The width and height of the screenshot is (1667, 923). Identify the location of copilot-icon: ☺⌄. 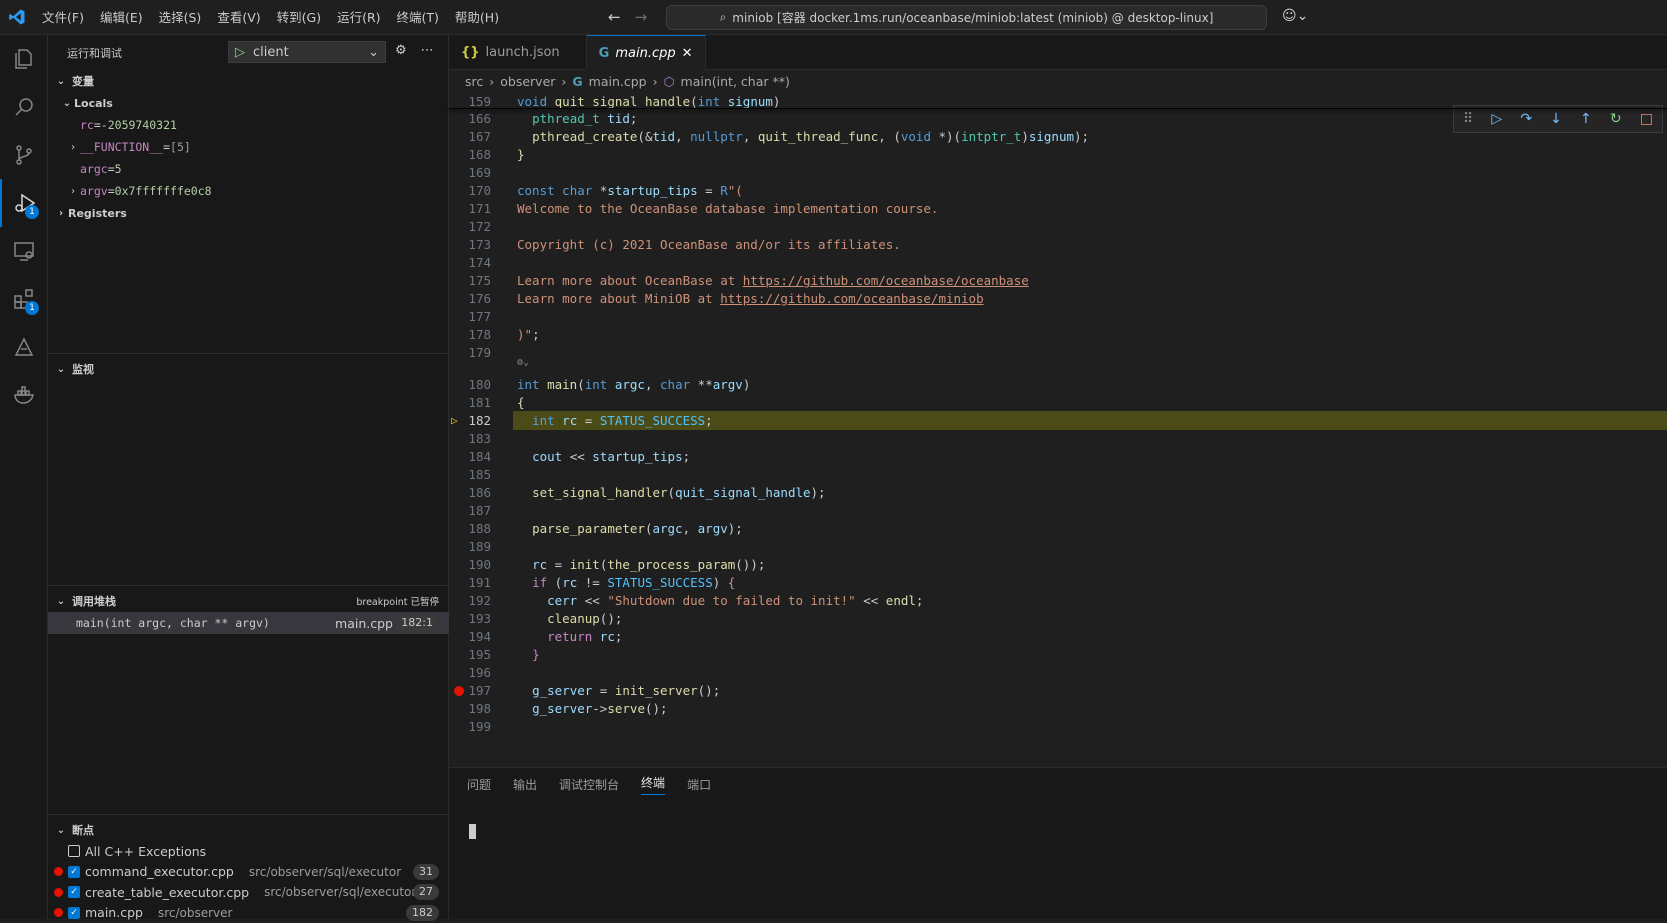
(1295, 16).